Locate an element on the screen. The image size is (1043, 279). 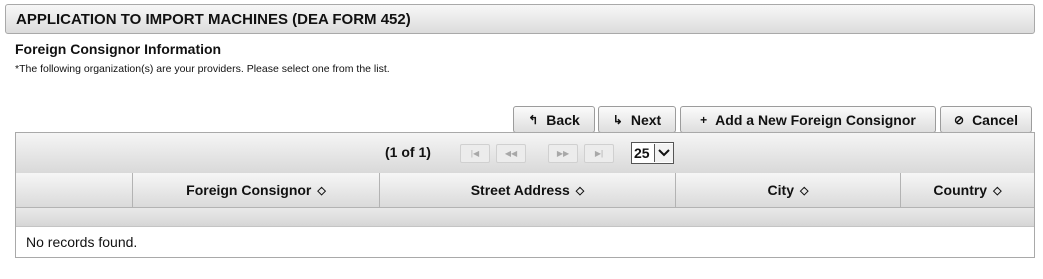
paginator: (1 of 1) |◀ ◀◀ ▶▶ ▶| 25 is located at coordinates (525, 153).